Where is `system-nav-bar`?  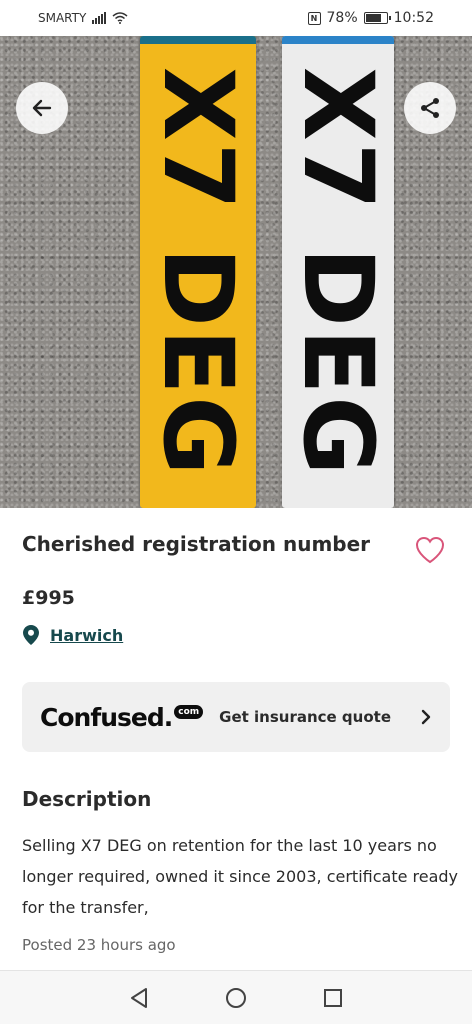 system-nav-bar is located at coordinates (236, 997).